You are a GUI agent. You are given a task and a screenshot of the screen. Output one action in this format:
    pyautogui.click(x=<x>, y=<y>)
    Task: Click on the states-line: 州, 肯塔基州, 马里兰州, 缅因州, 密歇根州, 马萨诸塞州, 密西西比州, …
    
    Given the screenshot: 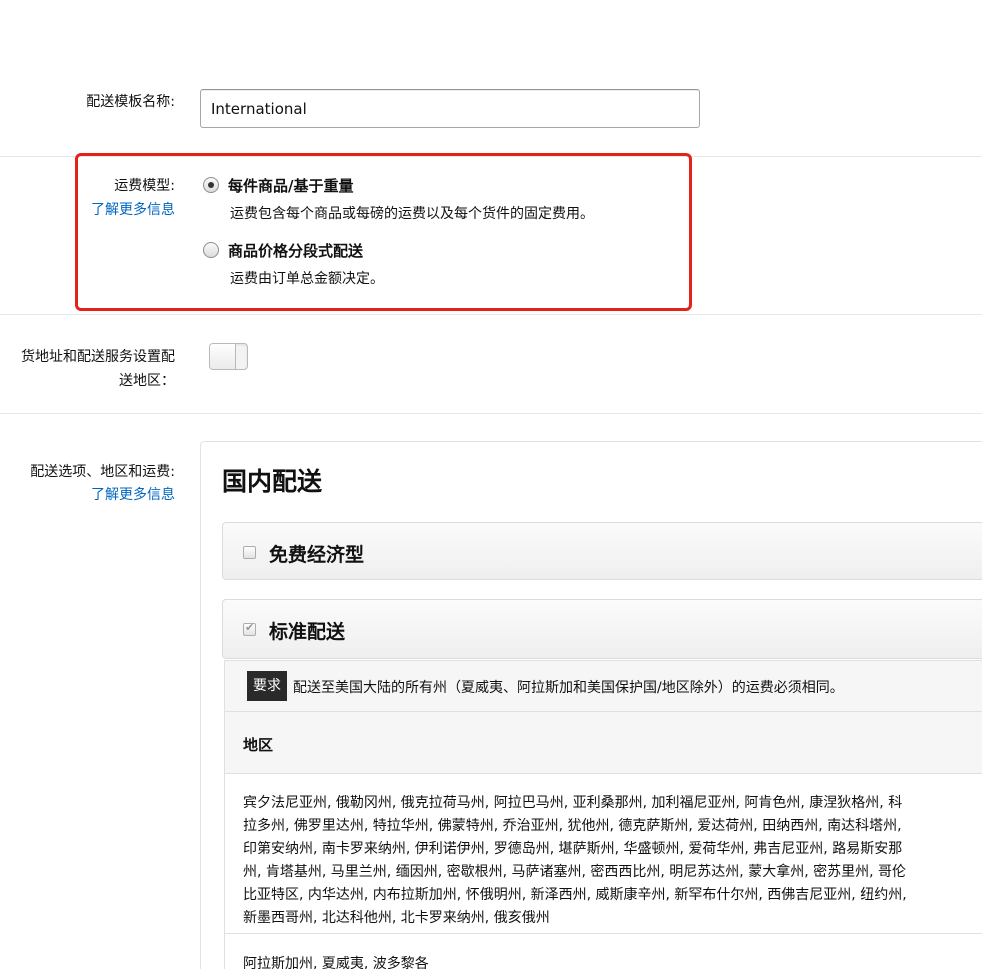 What is the action you would take?
    pyautogui.click(x=575, y=872)
    